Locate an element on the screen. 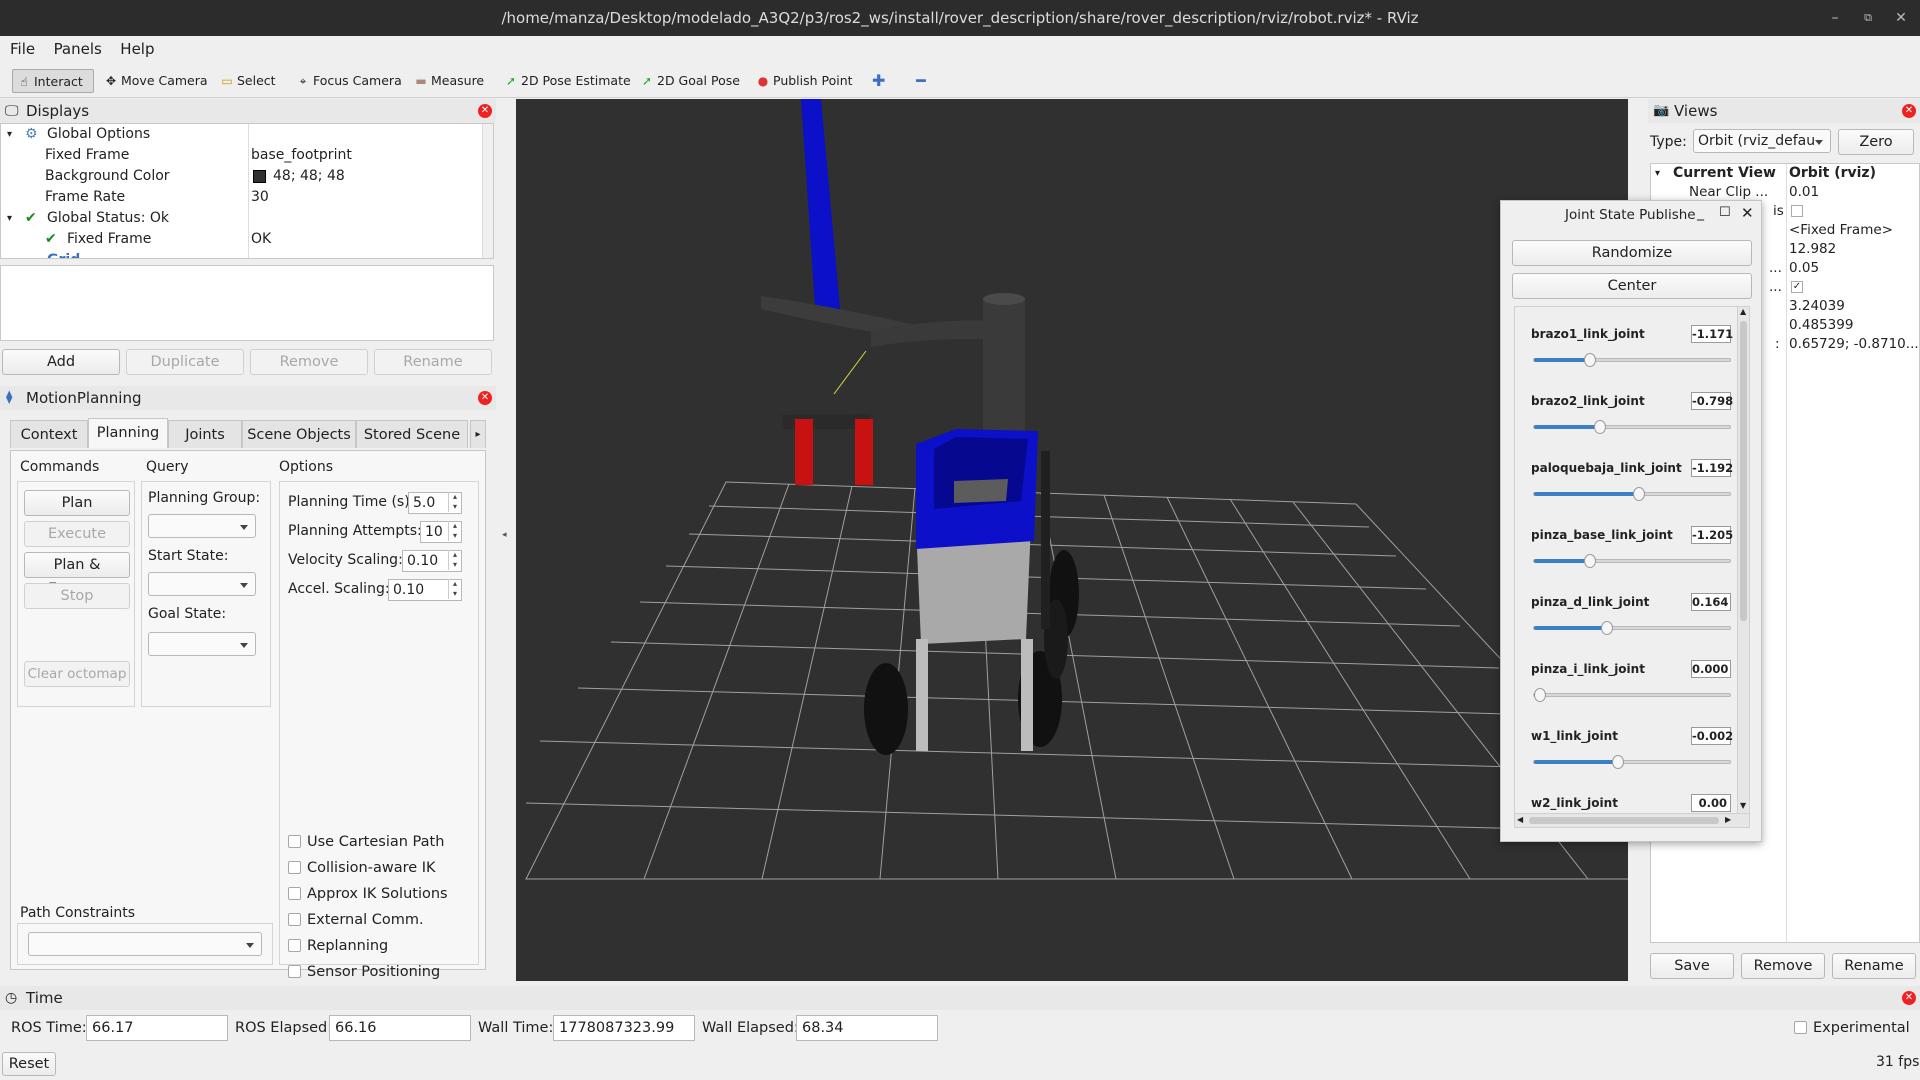 Image resolution: width=1920 pixels, height=1080 pixels. plan-button: Plan is located at coordinates (77, 503).